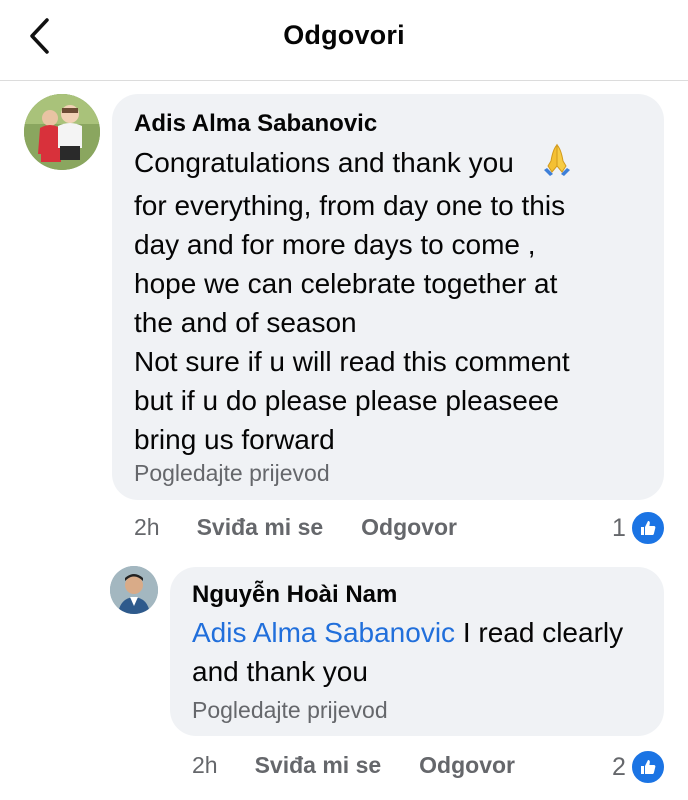  What do you see at coordinates (147, 527) in the screenshot?
I see `comment-timestamp: 2h` at bounding box center [147, 527].